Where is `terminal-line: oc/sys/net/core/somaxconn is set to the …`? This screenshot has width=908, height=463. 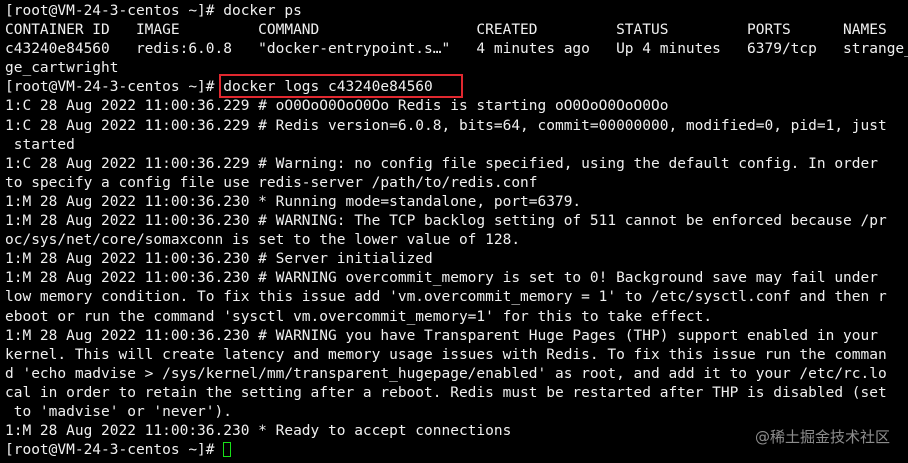 terminal-line: oc/sys/net/core/somaxconn is set to the … is located at coordinates (263, 240).